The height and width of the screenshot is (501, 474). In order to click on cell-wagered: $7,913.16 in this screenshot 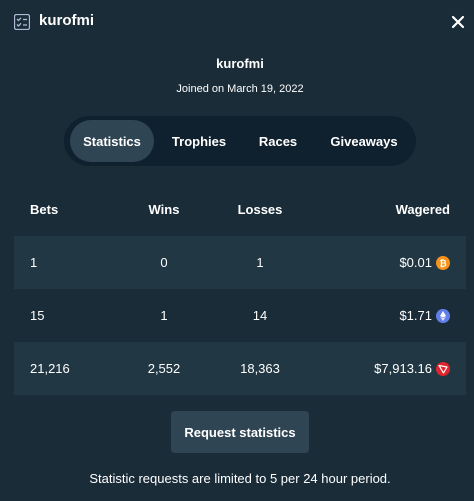, I will do `click(412, 368)`.